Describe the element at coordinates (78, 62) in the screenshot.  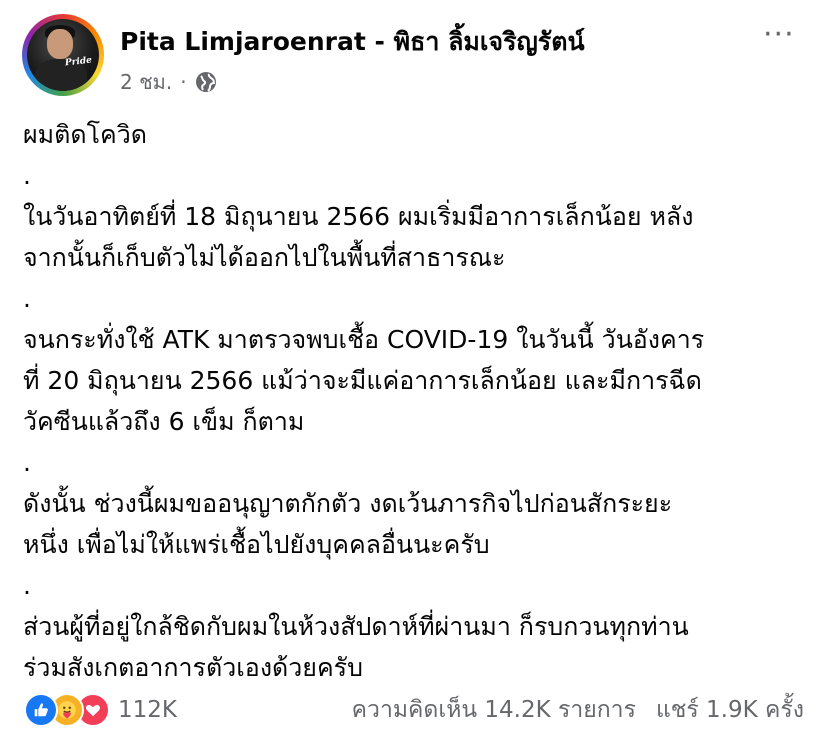
I see `avatar-pride-logo: Pride` at that location.